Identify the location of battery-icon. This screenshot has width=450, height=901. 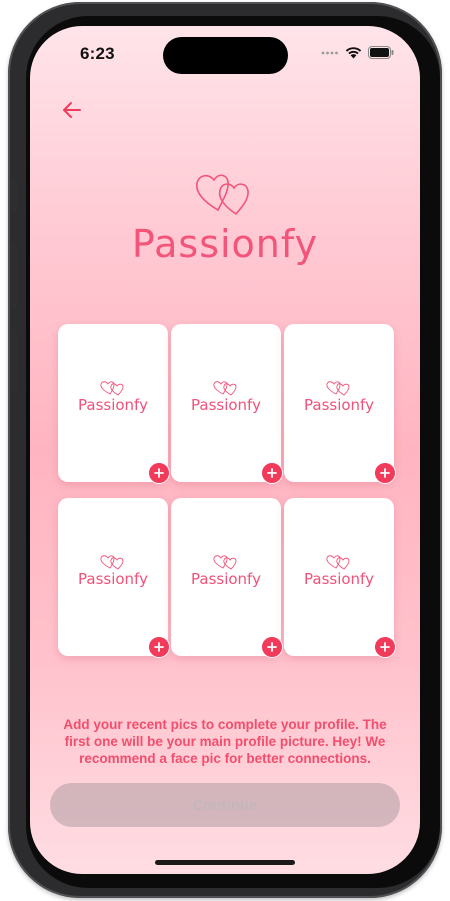
(381, 52).